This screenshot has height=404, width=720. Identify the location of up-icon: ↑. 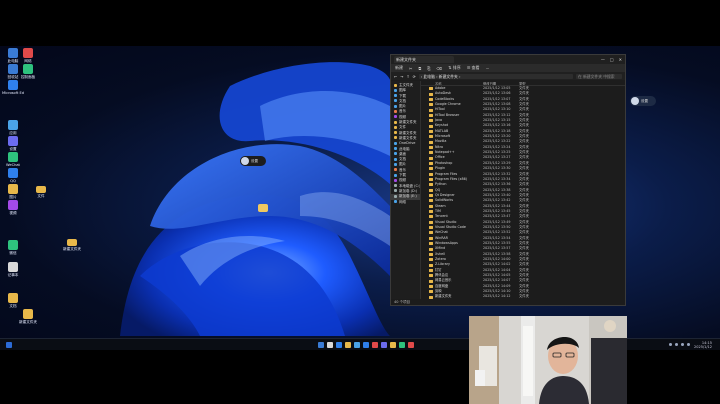
(407, 76).